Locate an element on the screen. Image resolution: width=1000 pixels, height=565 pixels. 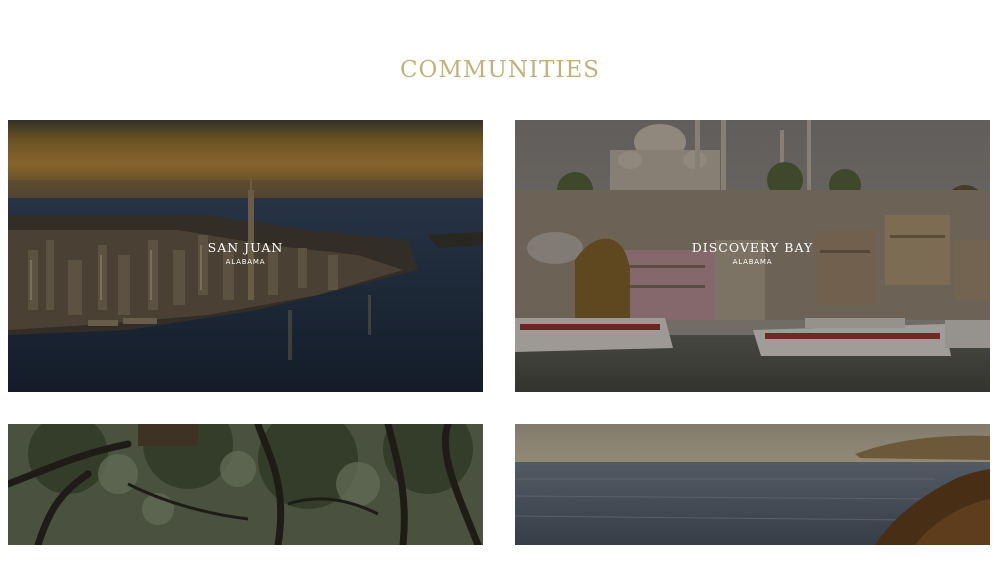
section-title: COMMUNITIES is located at coordinates (500, 70).